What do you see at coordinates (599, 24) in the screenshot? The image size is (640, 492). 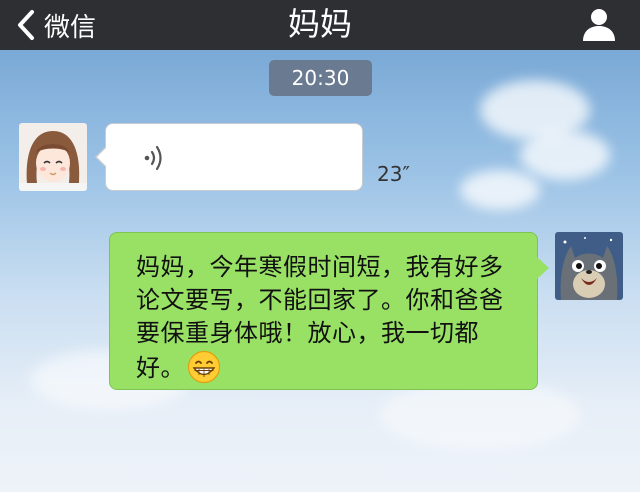 I see `person-icon` at bounding box center [599, 24].